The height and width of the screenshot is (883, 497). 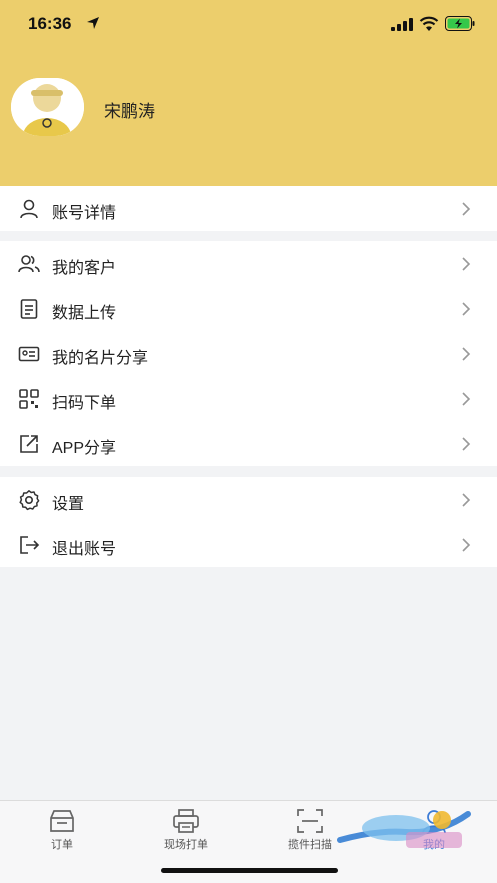 I want to click on inbox-icon, so click(x=62, y=821).